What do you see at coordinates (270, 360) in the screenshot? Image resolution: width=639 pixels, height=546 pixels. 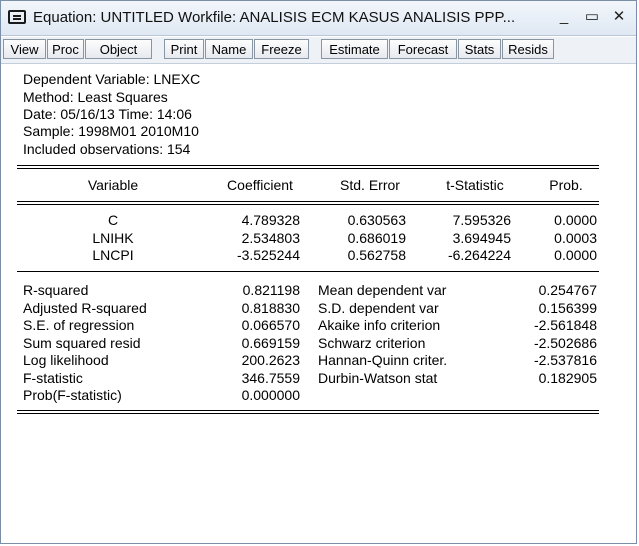 I see `stat-value: 200.2623` at bounding box center [270, 360].